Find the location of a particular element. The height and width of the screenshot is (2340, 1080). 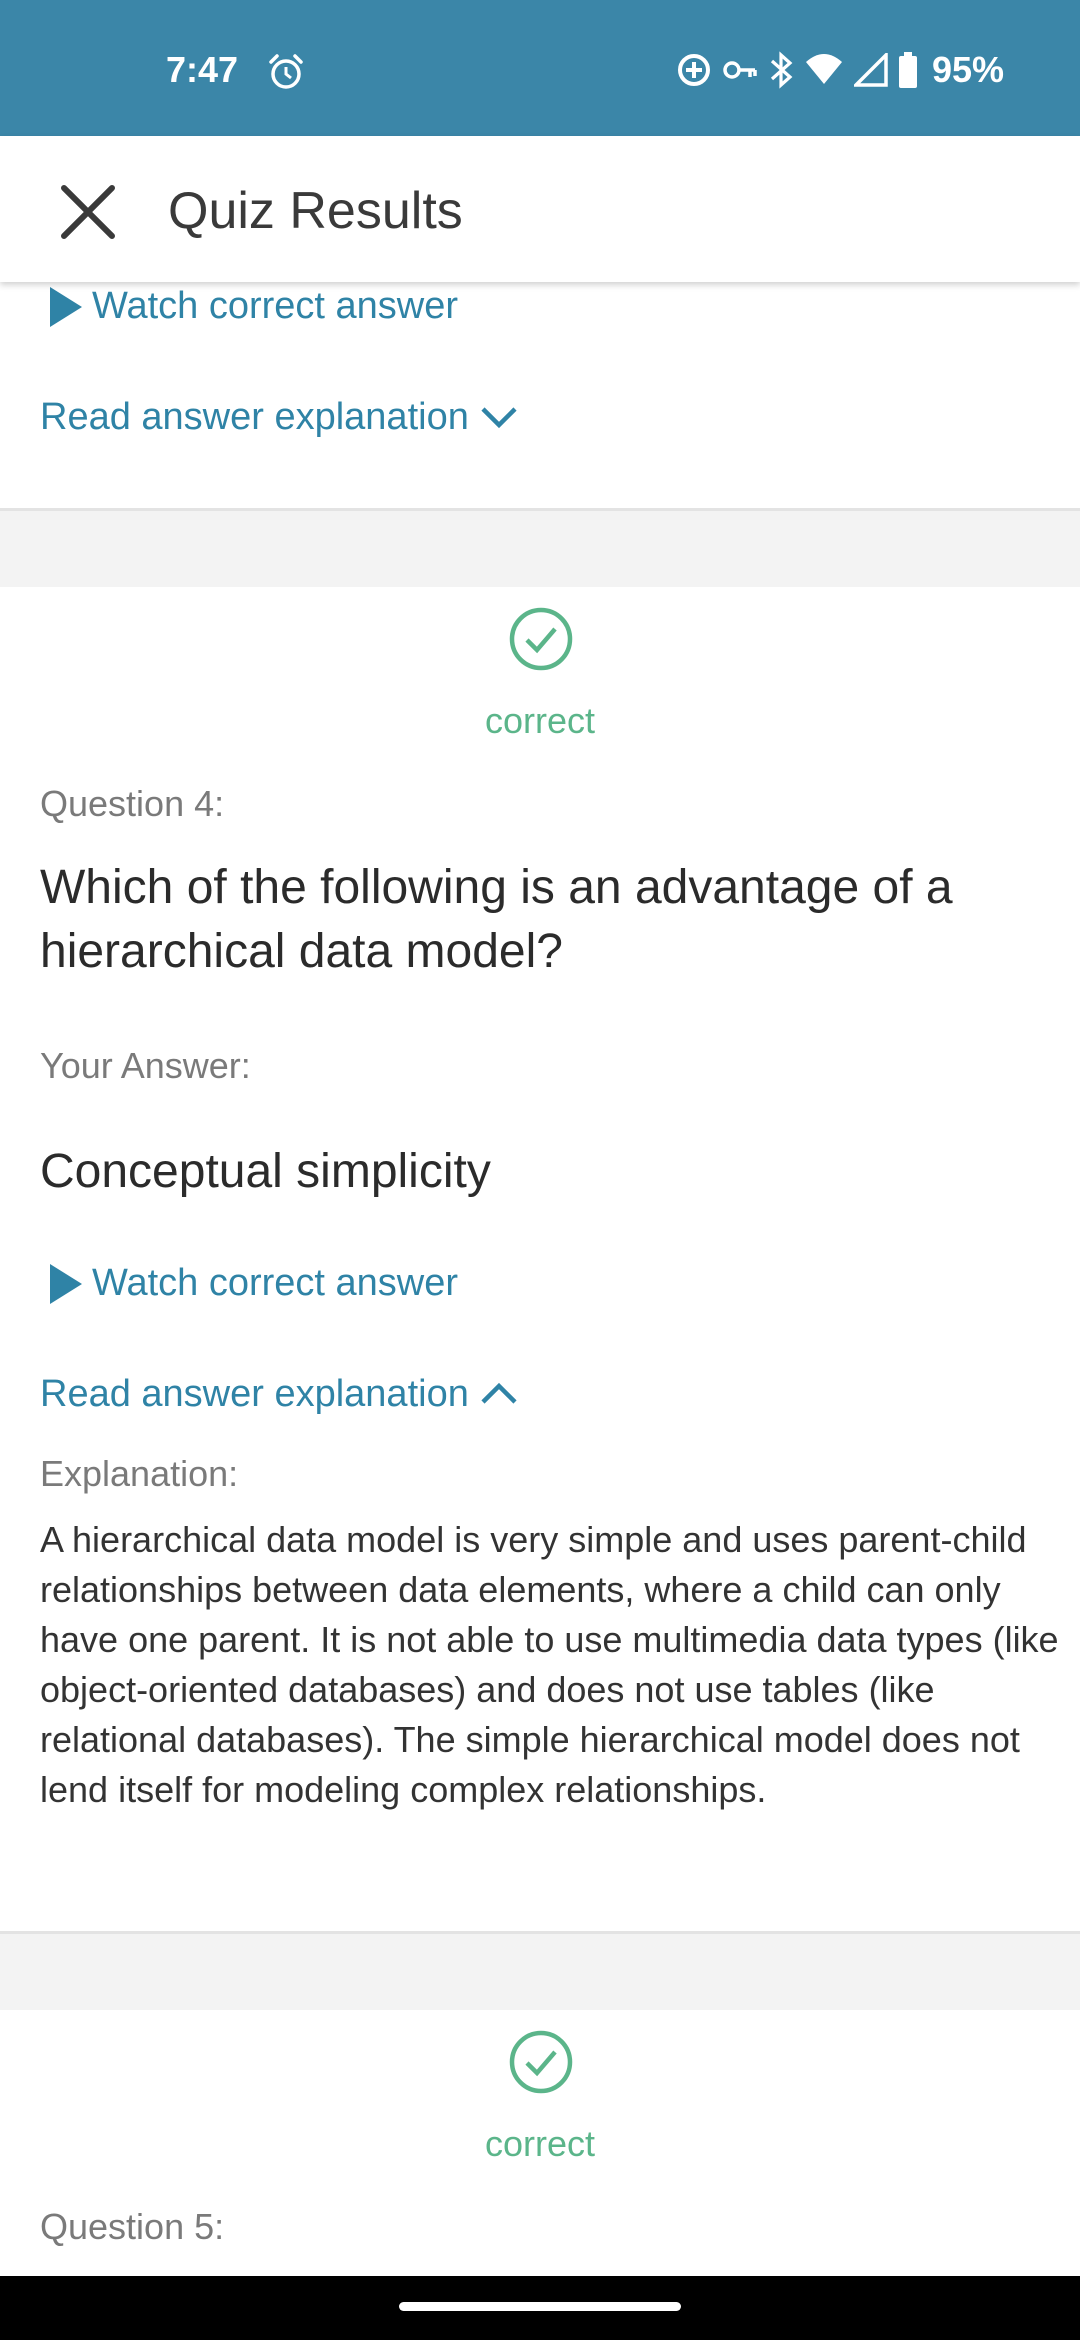

status-bar: 7:47 95% is located at coordinates (540, 68).